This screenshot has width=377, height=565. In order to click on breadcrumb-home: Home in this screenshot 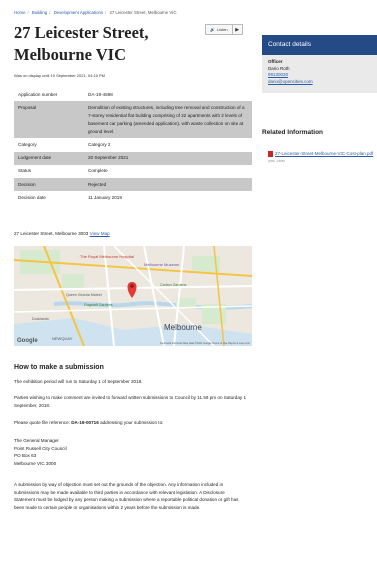, I will do `click(19, 12)`.